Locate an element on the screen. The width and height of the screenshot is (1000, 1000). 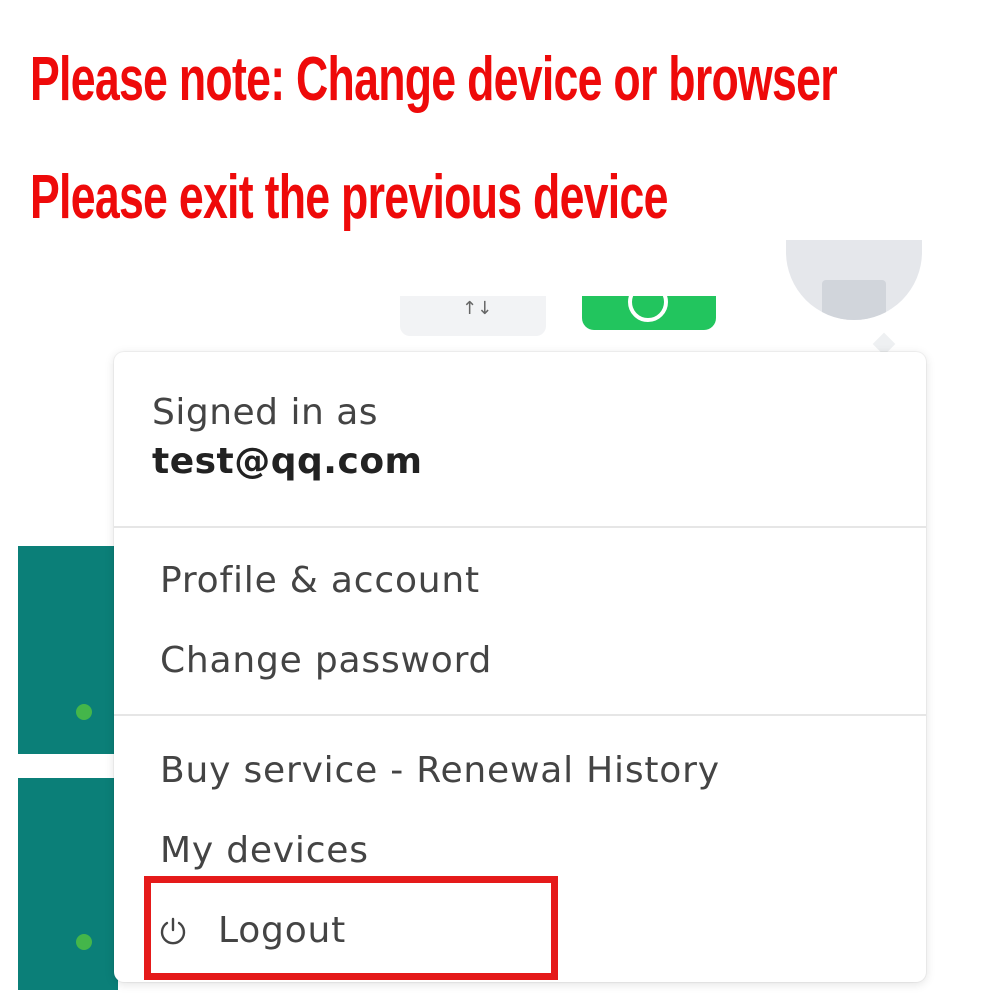
menu-item-profile-account: Profile & account is located at coordinates (320, 580).